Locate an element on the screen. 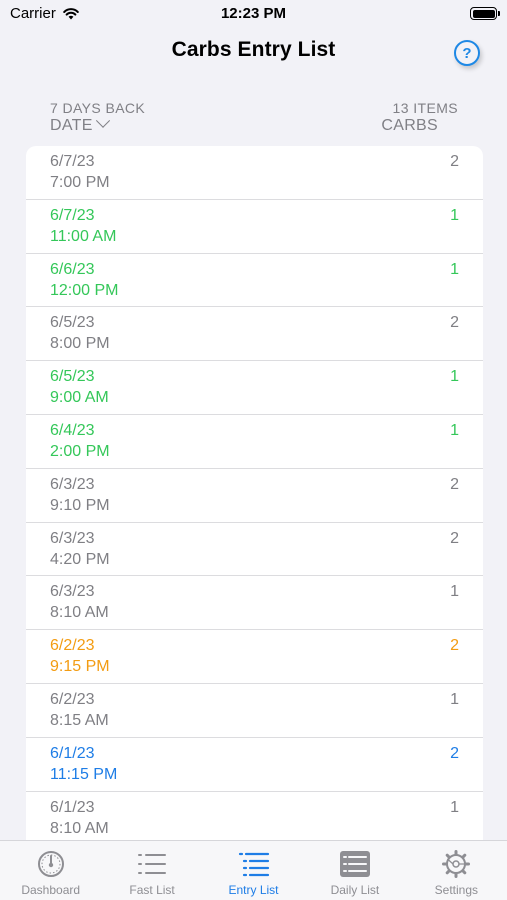 This screenshot has width=507, height=900. list-item: 6/5/23 8:00 PM 2 is located at coordinates (254, 334).